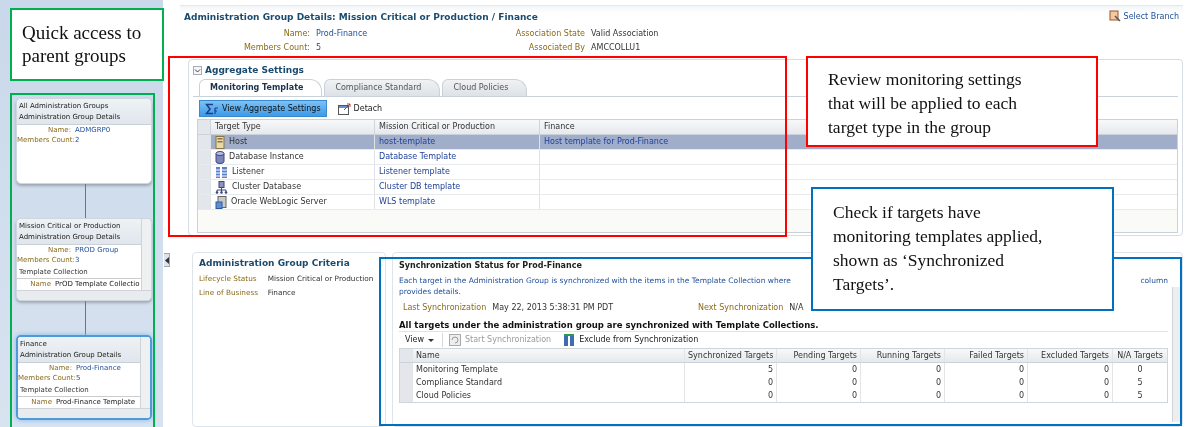  Describe the element at coordinates (221, 187) in the screenshot. I see `cluster-icon` at that location.